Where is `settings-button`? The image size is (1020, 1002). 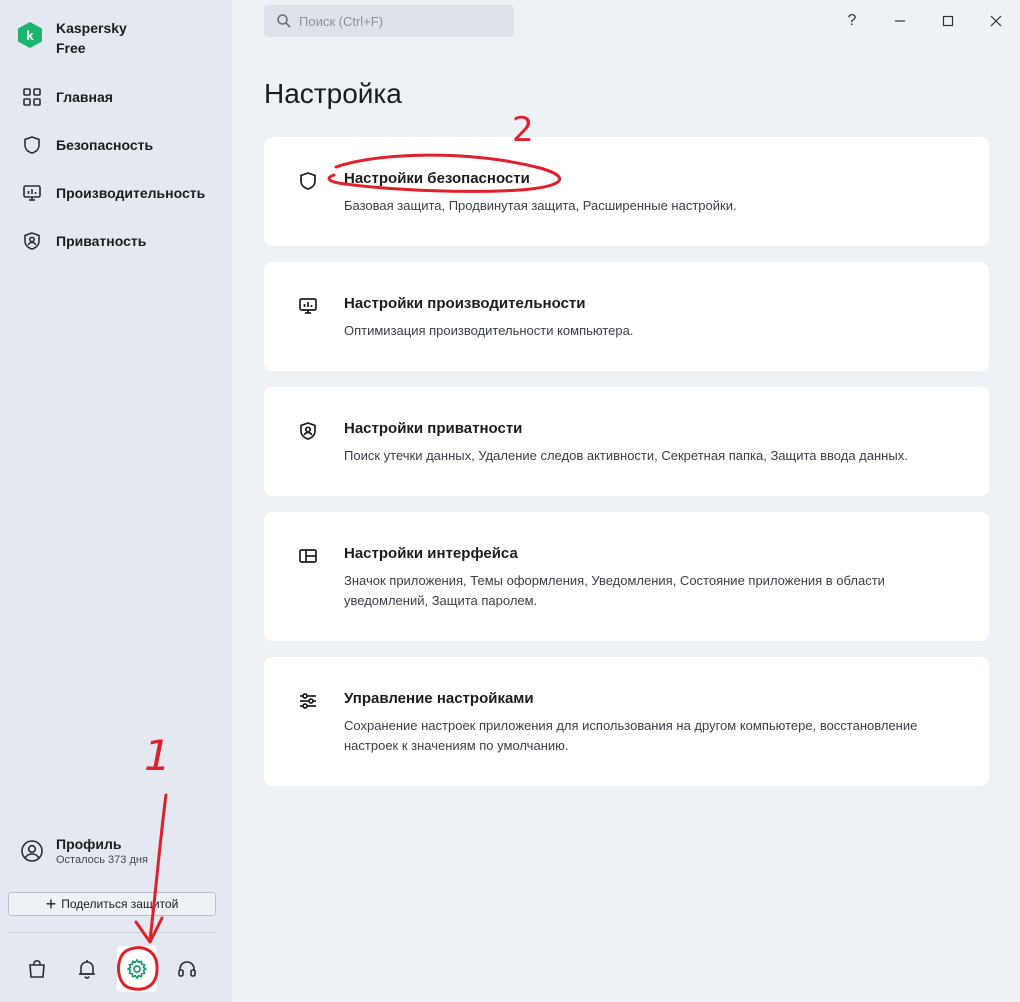 settings-button is located at coordinates (137, 969).